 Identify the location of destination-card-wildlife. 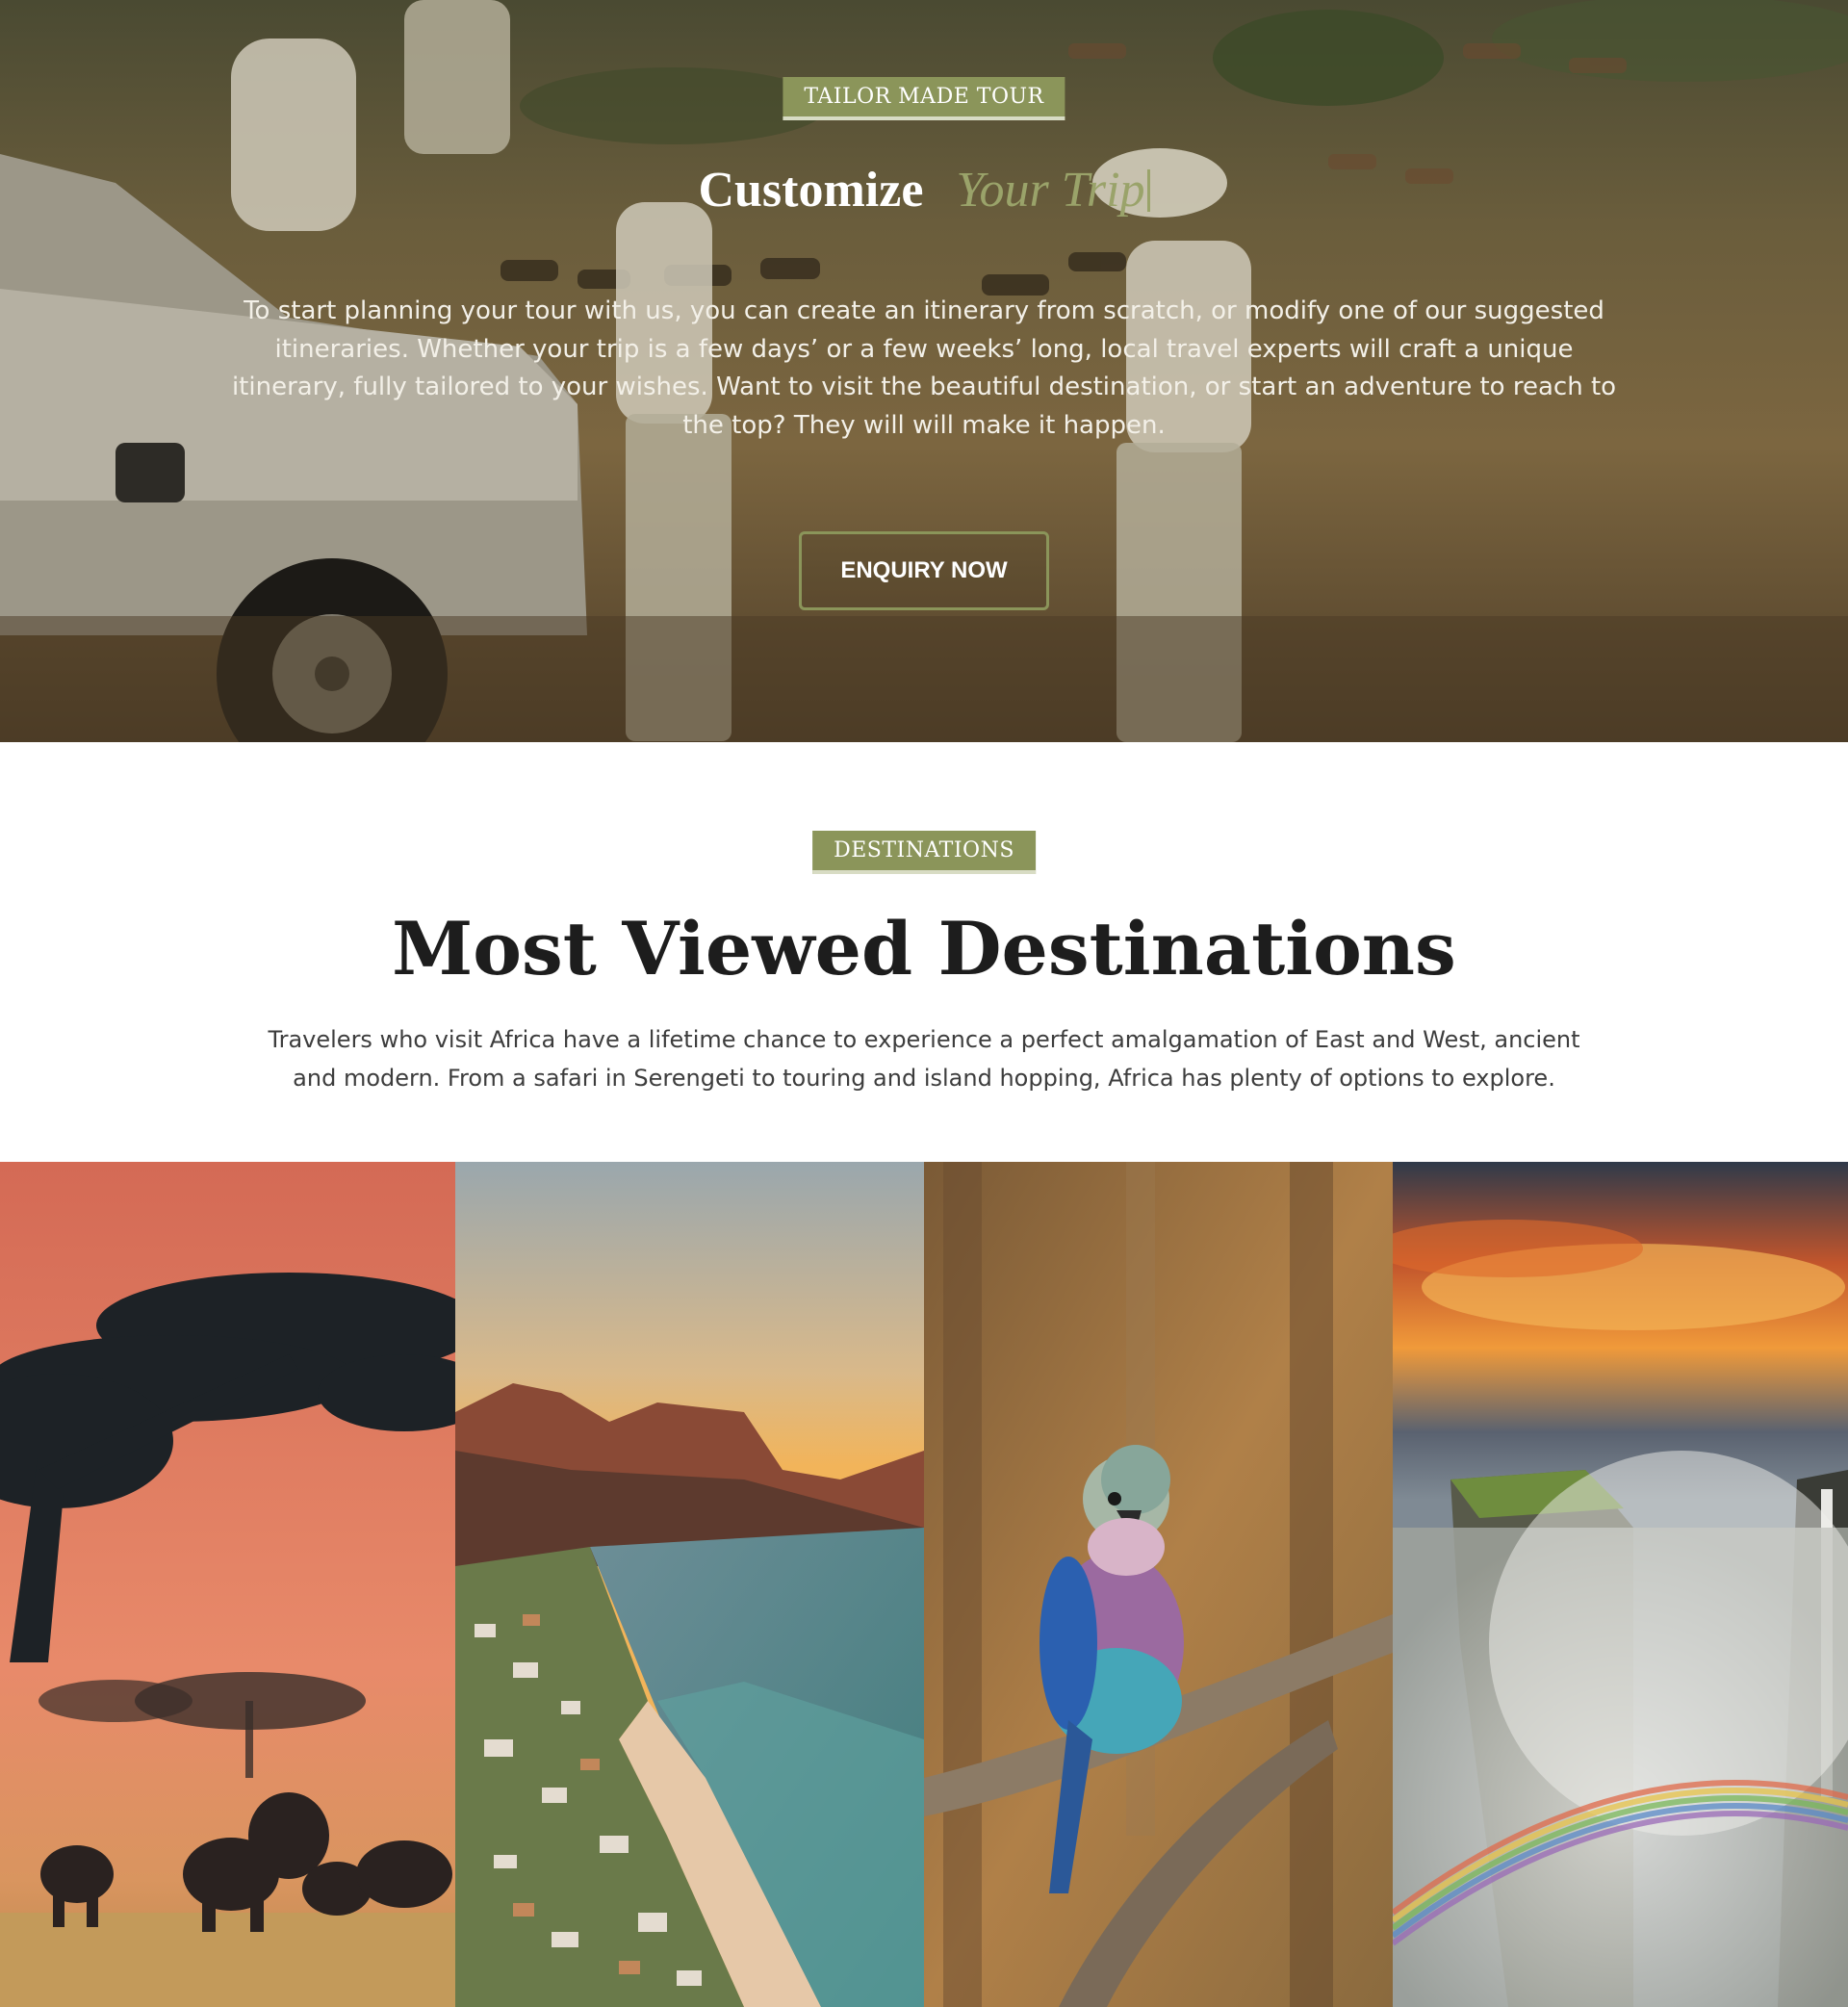
(1158, 1584).